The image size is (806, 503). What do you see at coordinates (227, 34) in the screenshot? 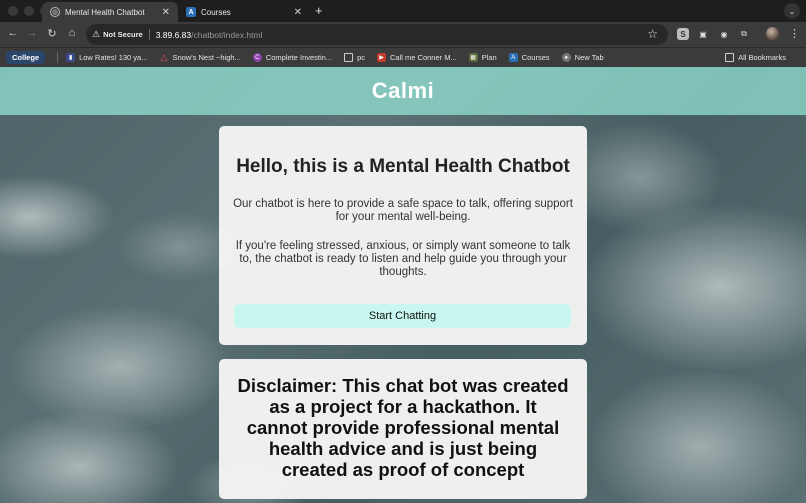
I see `url-path: /chatbot/index.html` at bounding box center [227, 34].